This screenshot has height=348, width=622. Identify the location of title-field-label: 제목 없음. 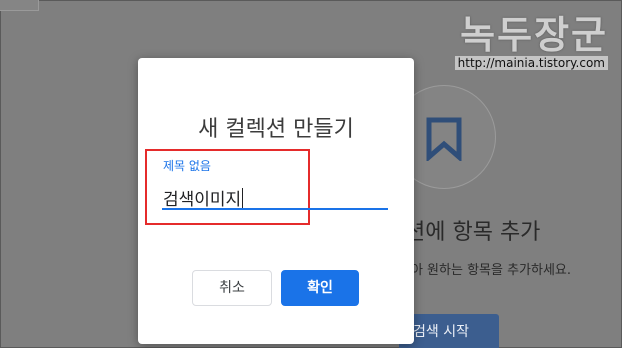
(187, 166).